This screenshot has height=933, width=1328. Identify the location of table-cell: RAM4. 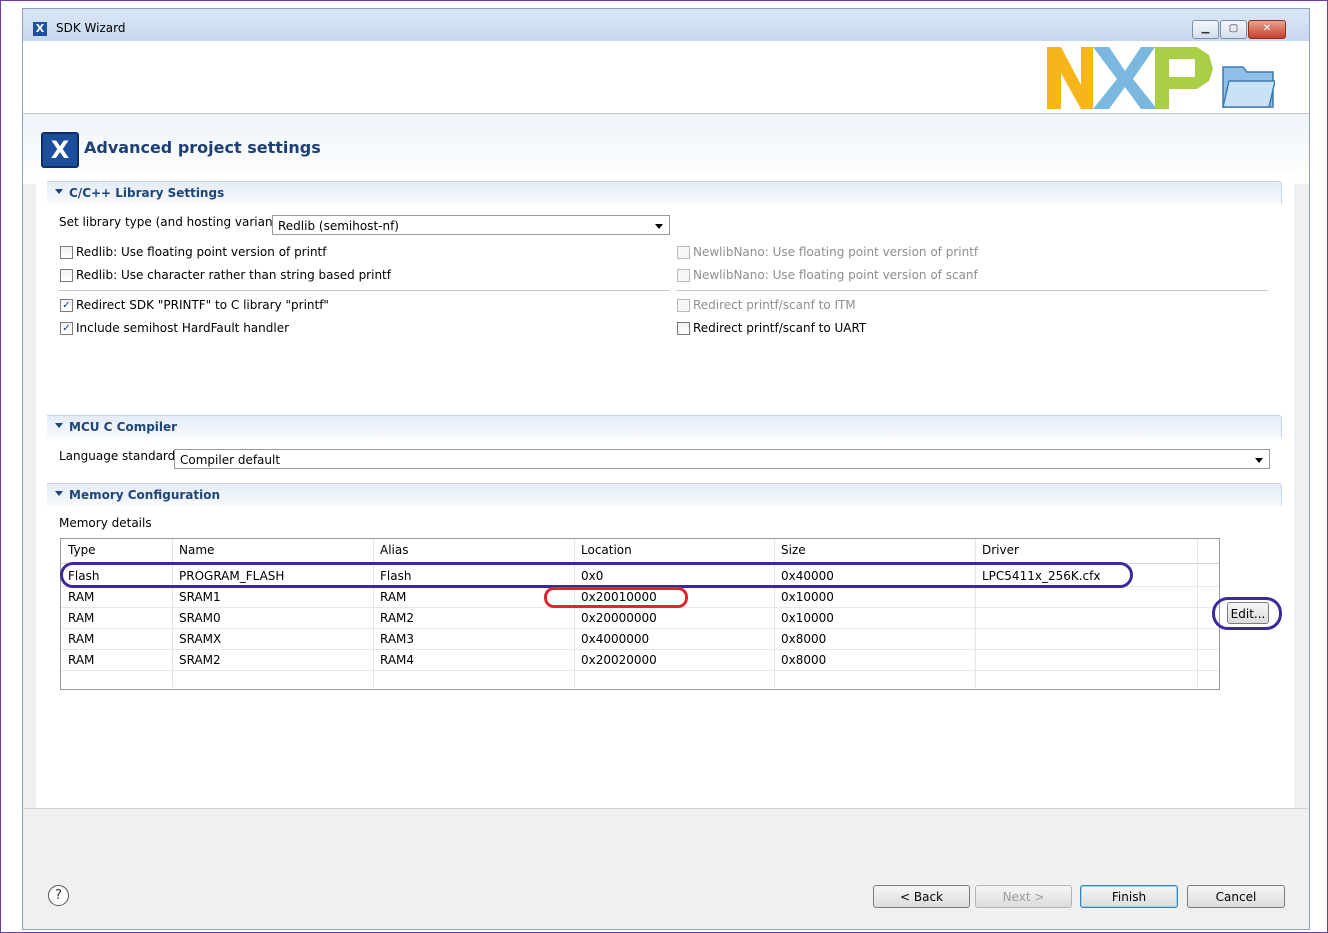
(397, 660).